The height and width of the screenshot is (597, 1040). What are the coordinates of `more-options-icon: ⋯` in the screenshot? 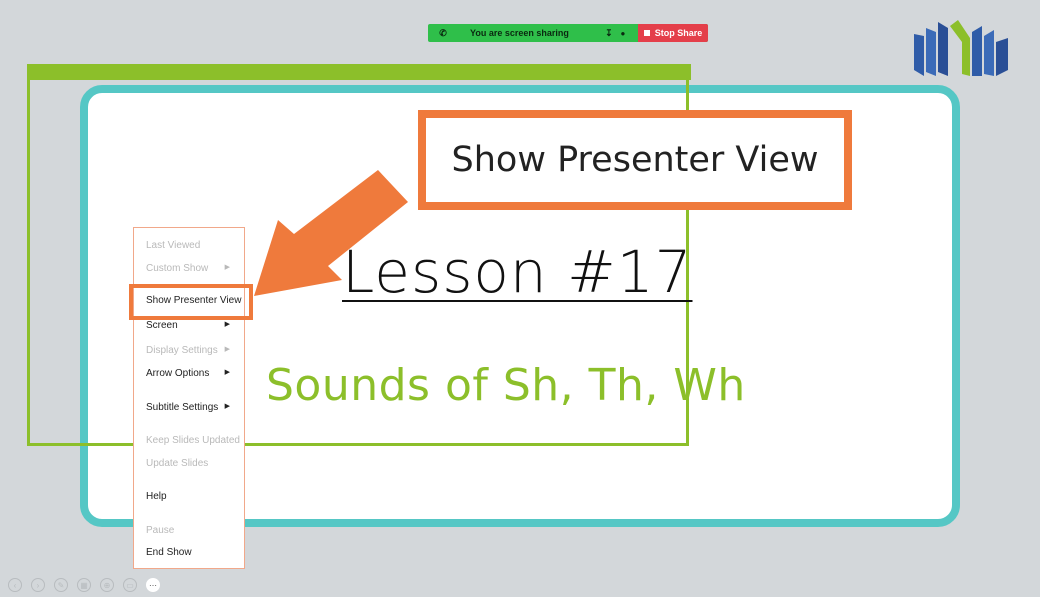 It's located at (153, 585).